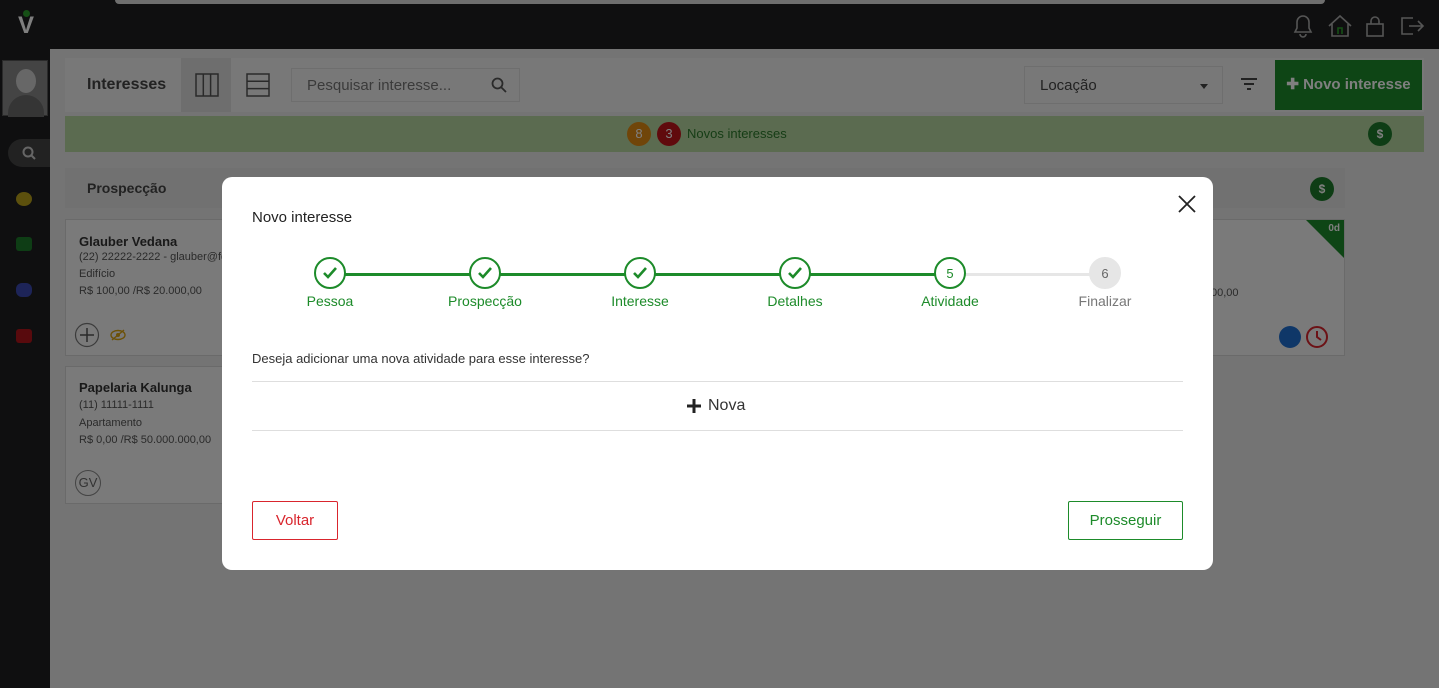  What do you see at coordinates (727, 405) in the screenshot?
I see `new-activity-label: Nova` at bounding box center [727, 405].